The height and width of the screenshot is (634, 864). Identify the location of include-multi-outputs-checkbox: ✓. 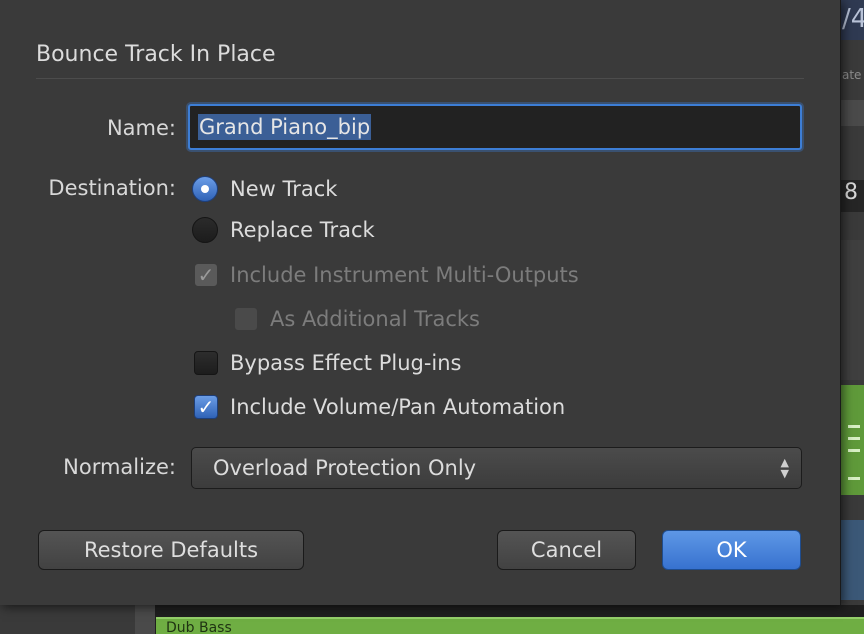
(206, 275).